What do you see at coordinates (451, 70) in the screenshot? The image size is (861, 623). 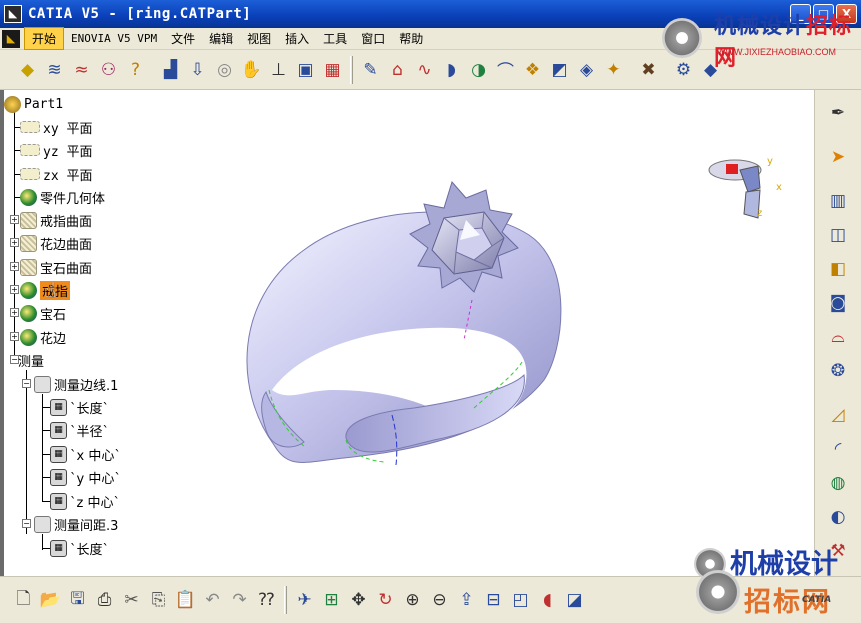 I see `sweep-tool-icon: ◗` at bounding box center [451, 70].